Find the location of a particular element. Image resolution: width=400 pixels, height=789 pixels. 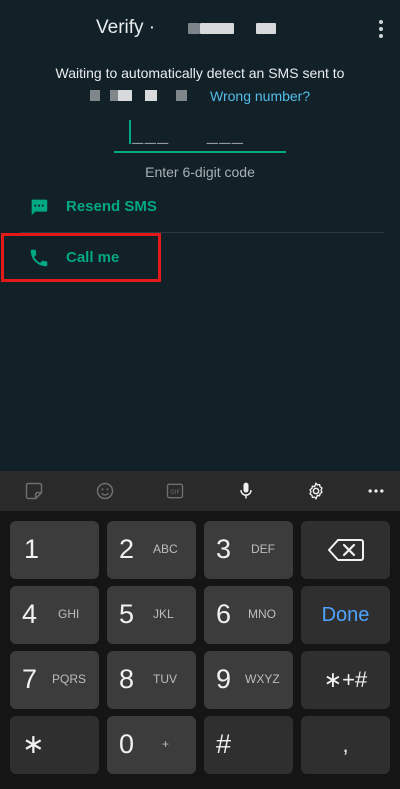

done-key: Done is located at coordinates (345, 615).